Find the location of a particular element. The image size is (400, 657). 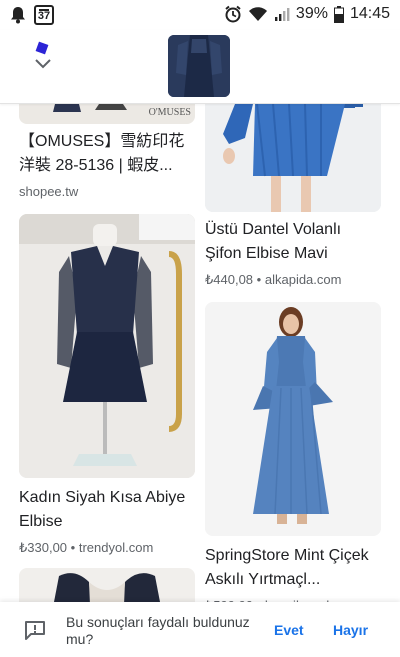

battery-icon is located at coordinates (338, 14).